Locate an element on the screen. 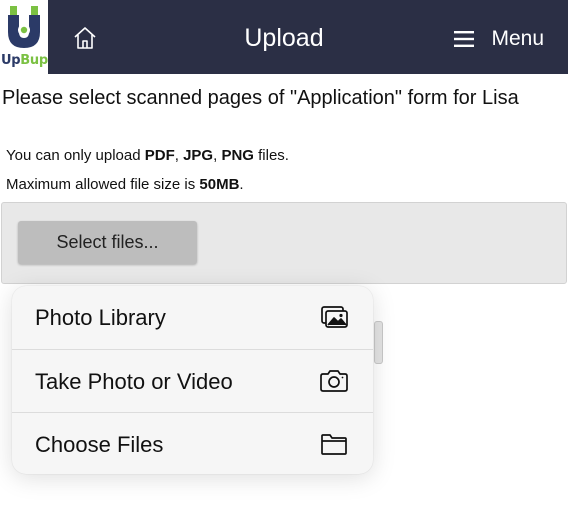  upbup-logo: UpBup is located at coordinates (24, 37).